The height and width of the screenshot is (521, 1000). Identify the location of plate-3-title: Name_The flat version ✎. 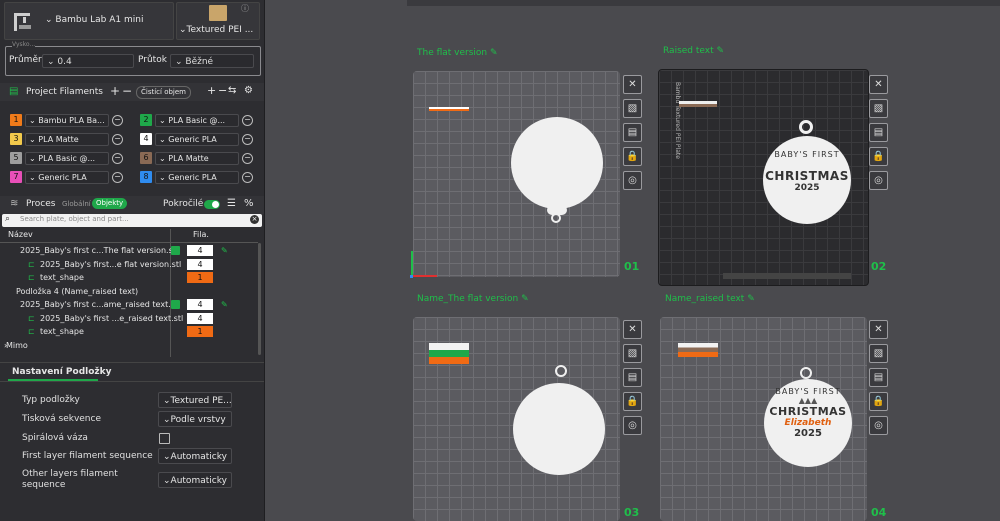
(473, 299).